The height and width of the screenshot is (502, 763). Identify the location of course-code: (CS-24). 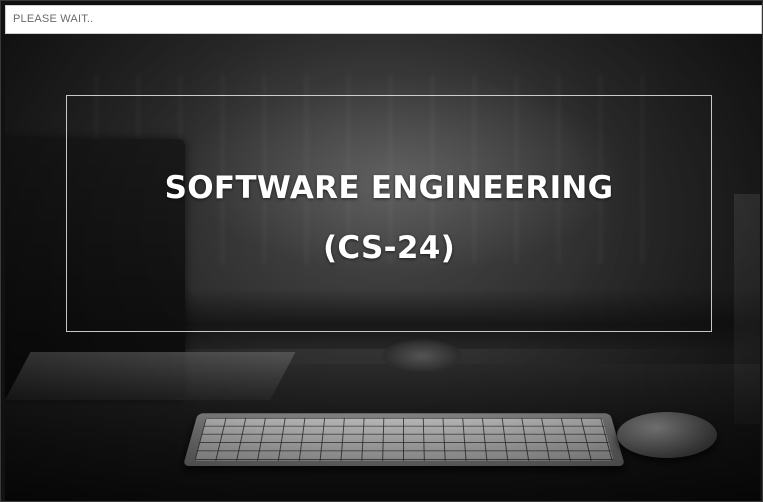
(389, 248).